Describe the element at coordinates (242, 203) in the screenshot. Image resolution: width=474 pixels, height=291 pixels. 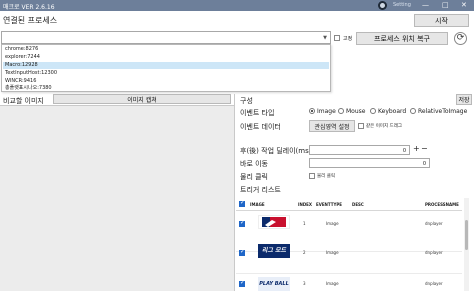
I see `select-all-checkbox` at that location.